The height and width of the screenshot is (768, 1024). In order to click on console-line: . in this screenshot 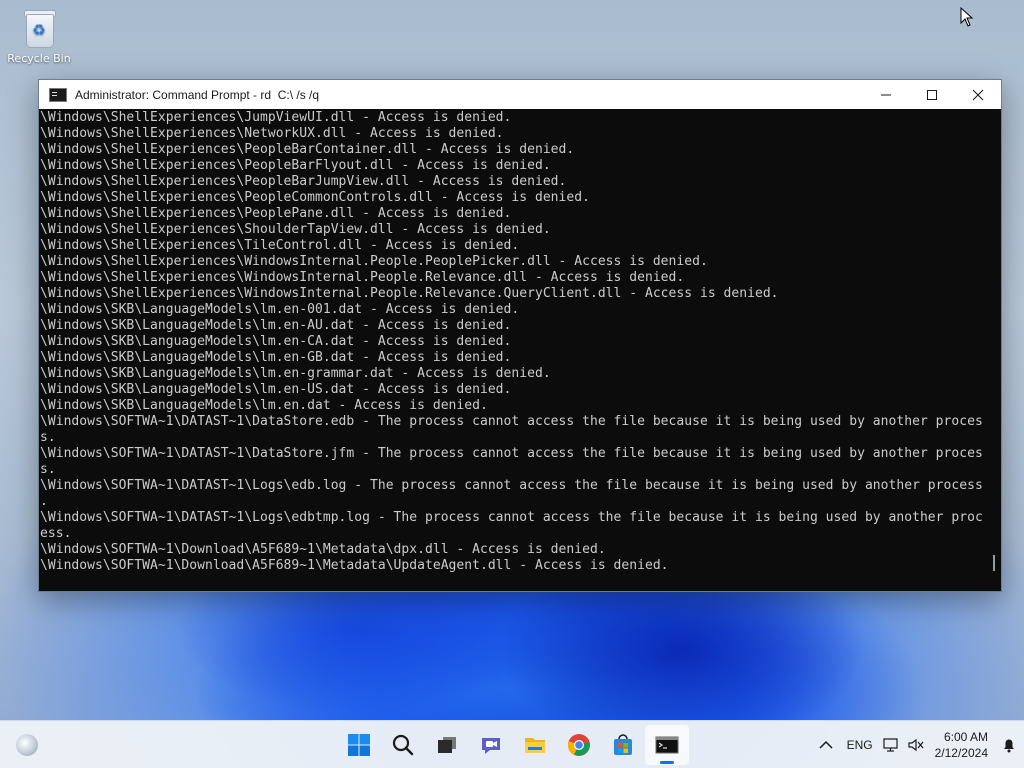, I will do `click(44, 501)`.